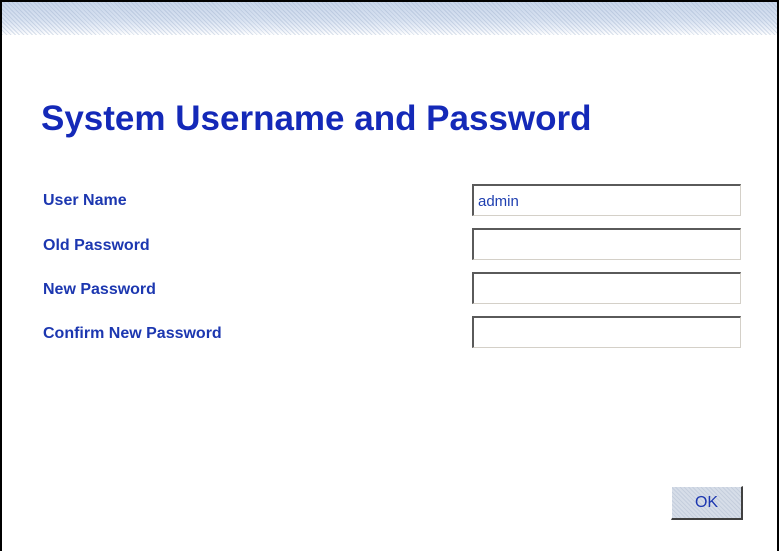  I want to click on page-title: System Username and Password, so click(316, 118).